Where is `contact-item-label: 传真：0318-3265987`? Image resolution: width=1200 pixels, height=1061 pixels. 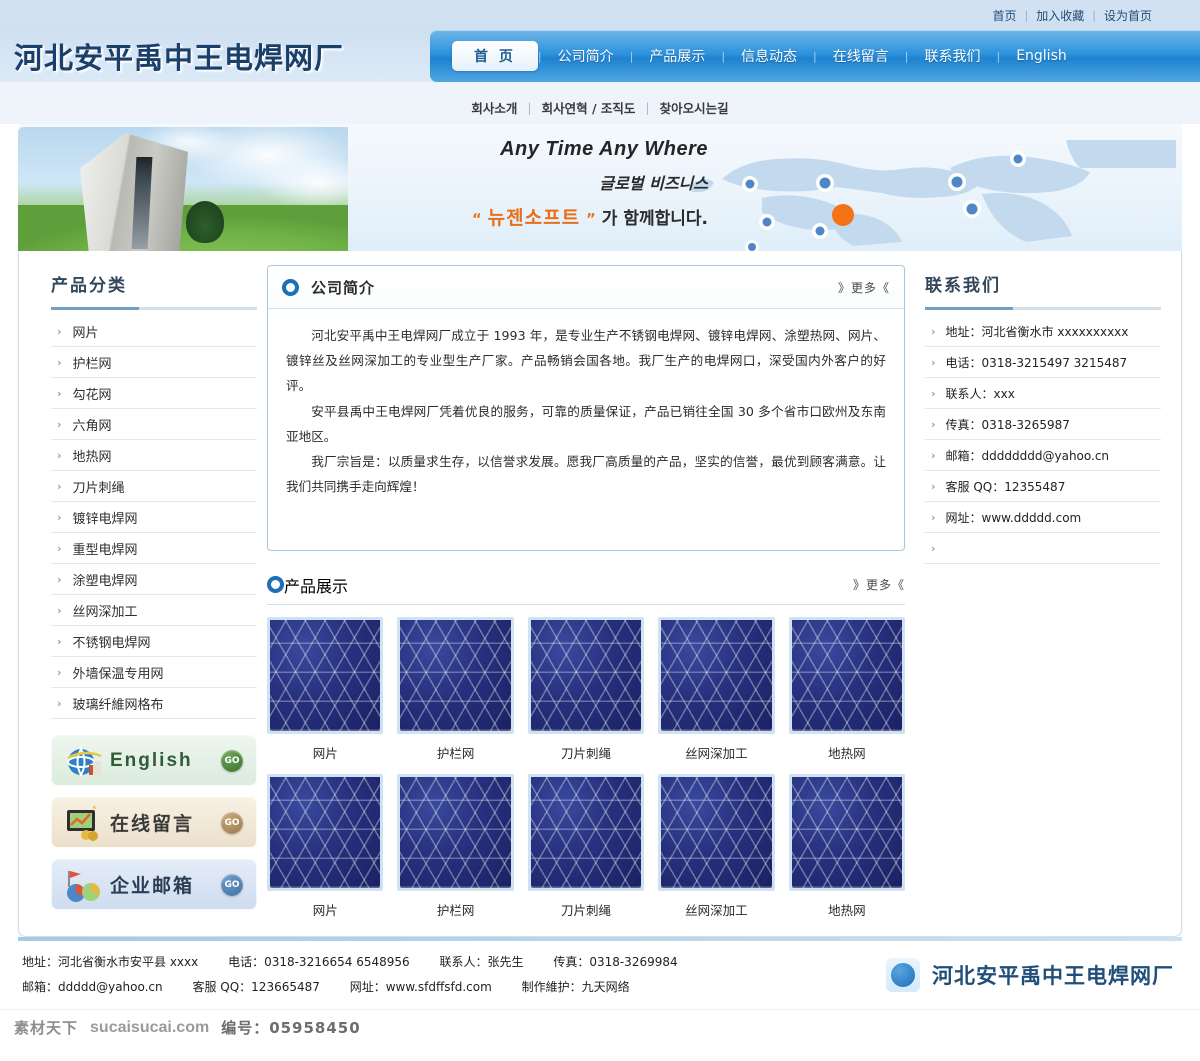 contact-item-label: 传真：0318-3265987 is located at coordinates (1007, 424).